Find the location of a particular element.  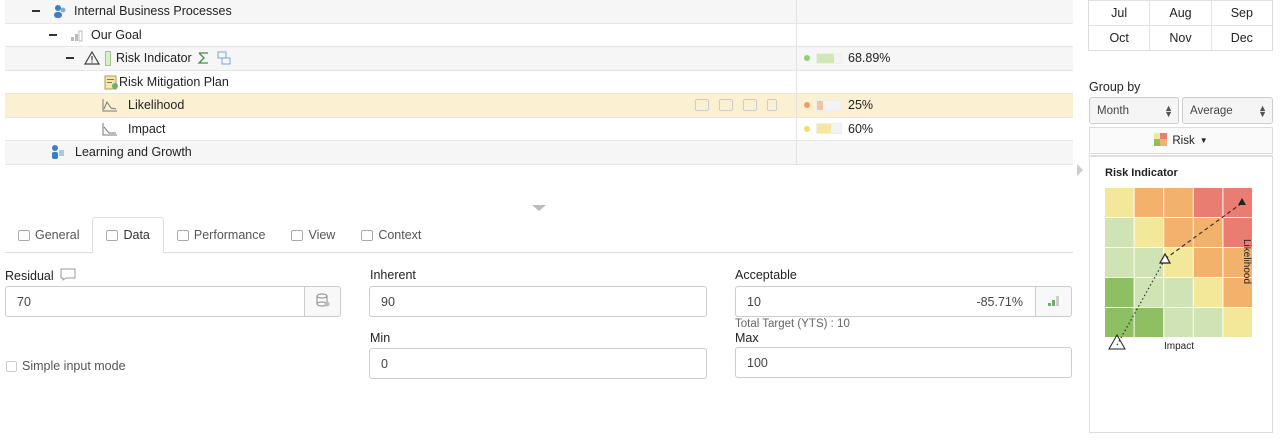

max-label: Max is located at coordinates (747, 338).